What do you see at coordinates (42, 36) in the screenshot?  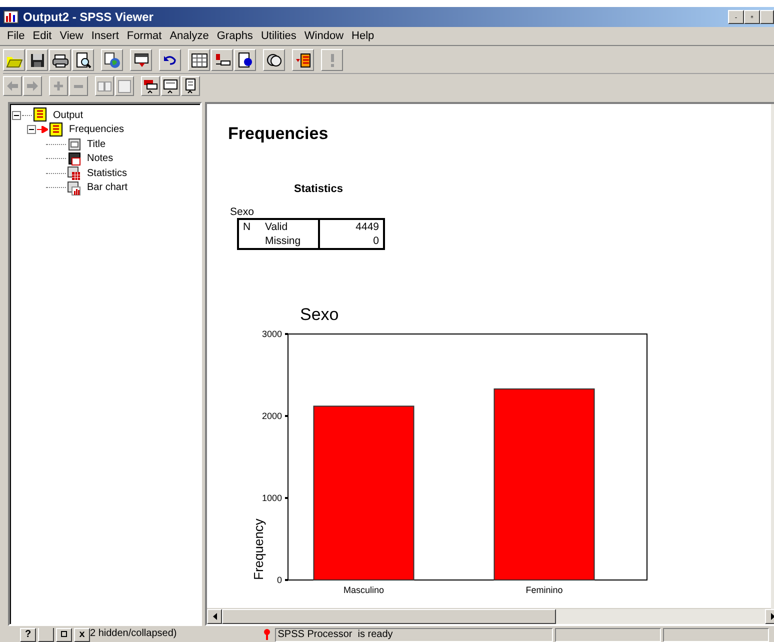 I see `menu-item: Edit` at bounding box center [42, 36].